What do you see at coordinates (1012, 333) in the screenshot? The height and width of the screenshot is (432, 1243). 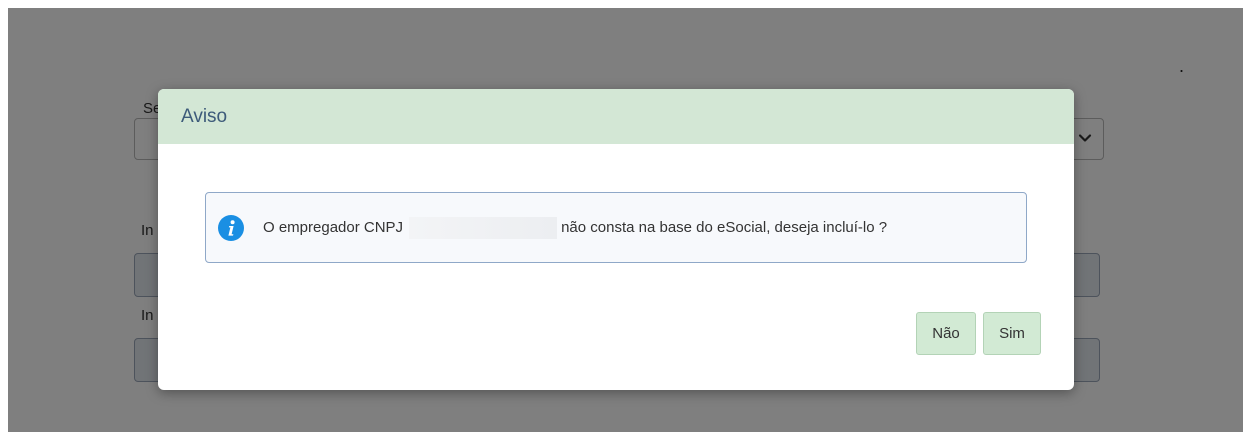 I see `yes-button: Sim` at bounding box center [1012, 333].